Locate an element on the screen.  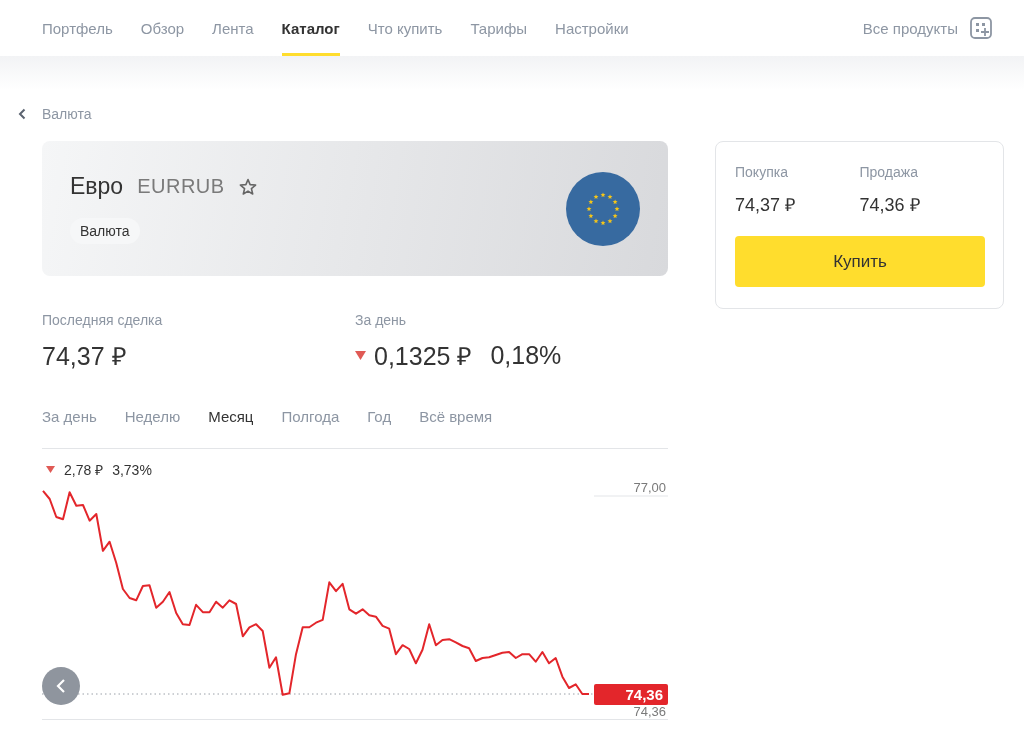
back-chevron-icon is located at coordinates (22, 114).